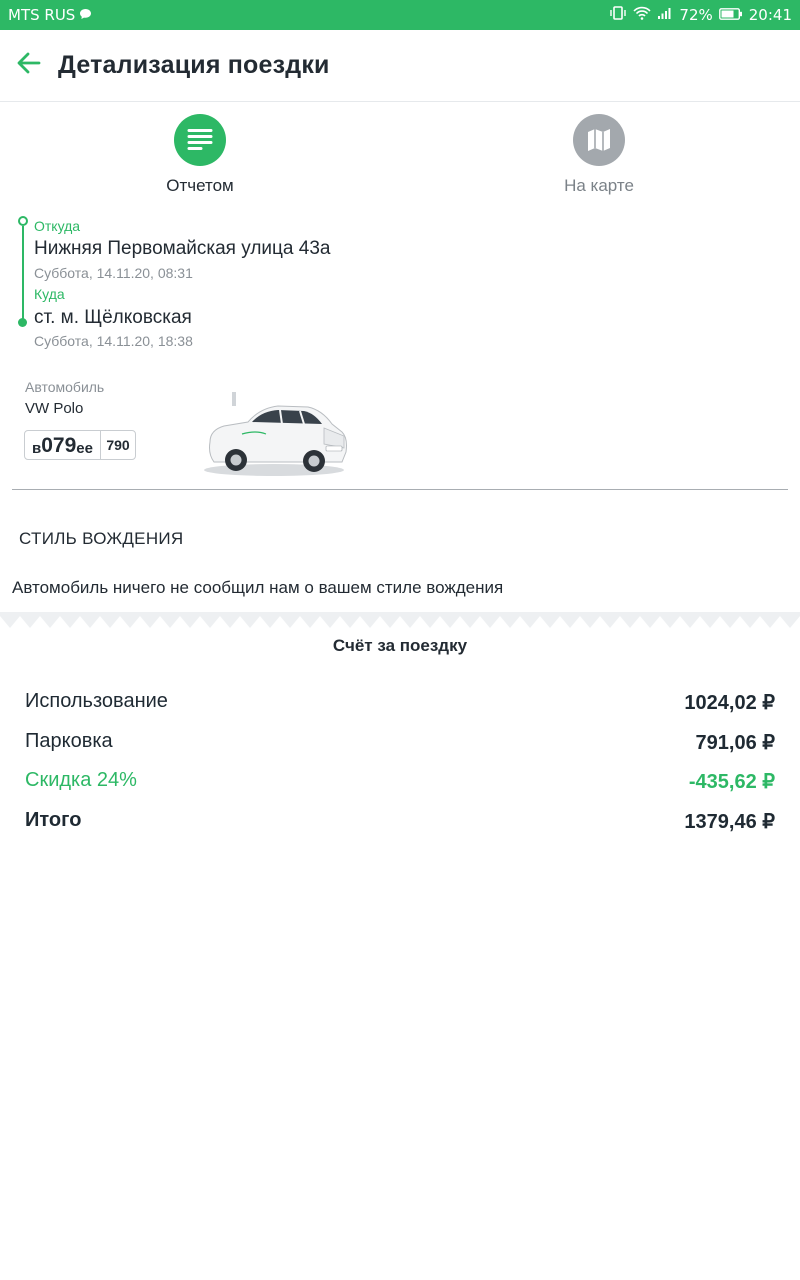 This screenshot has width=800, height=1280. Describe the element at coordinates (81, 780) in the screenshot. I see `bill-item-name: Скидка 24%` at that location.